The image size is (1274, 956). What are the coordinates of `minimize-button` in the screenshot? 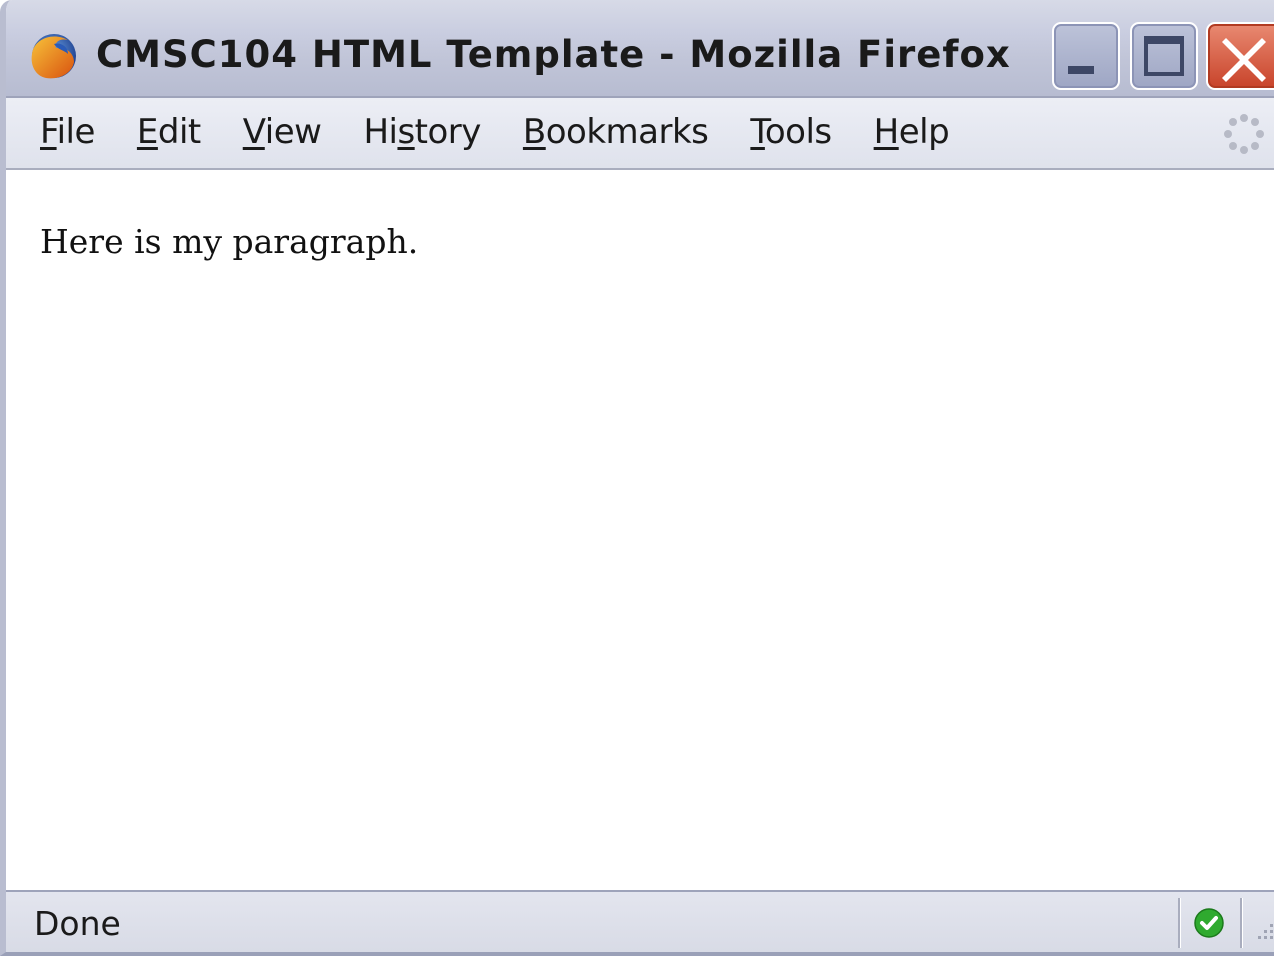 It's located at (1086, 56).